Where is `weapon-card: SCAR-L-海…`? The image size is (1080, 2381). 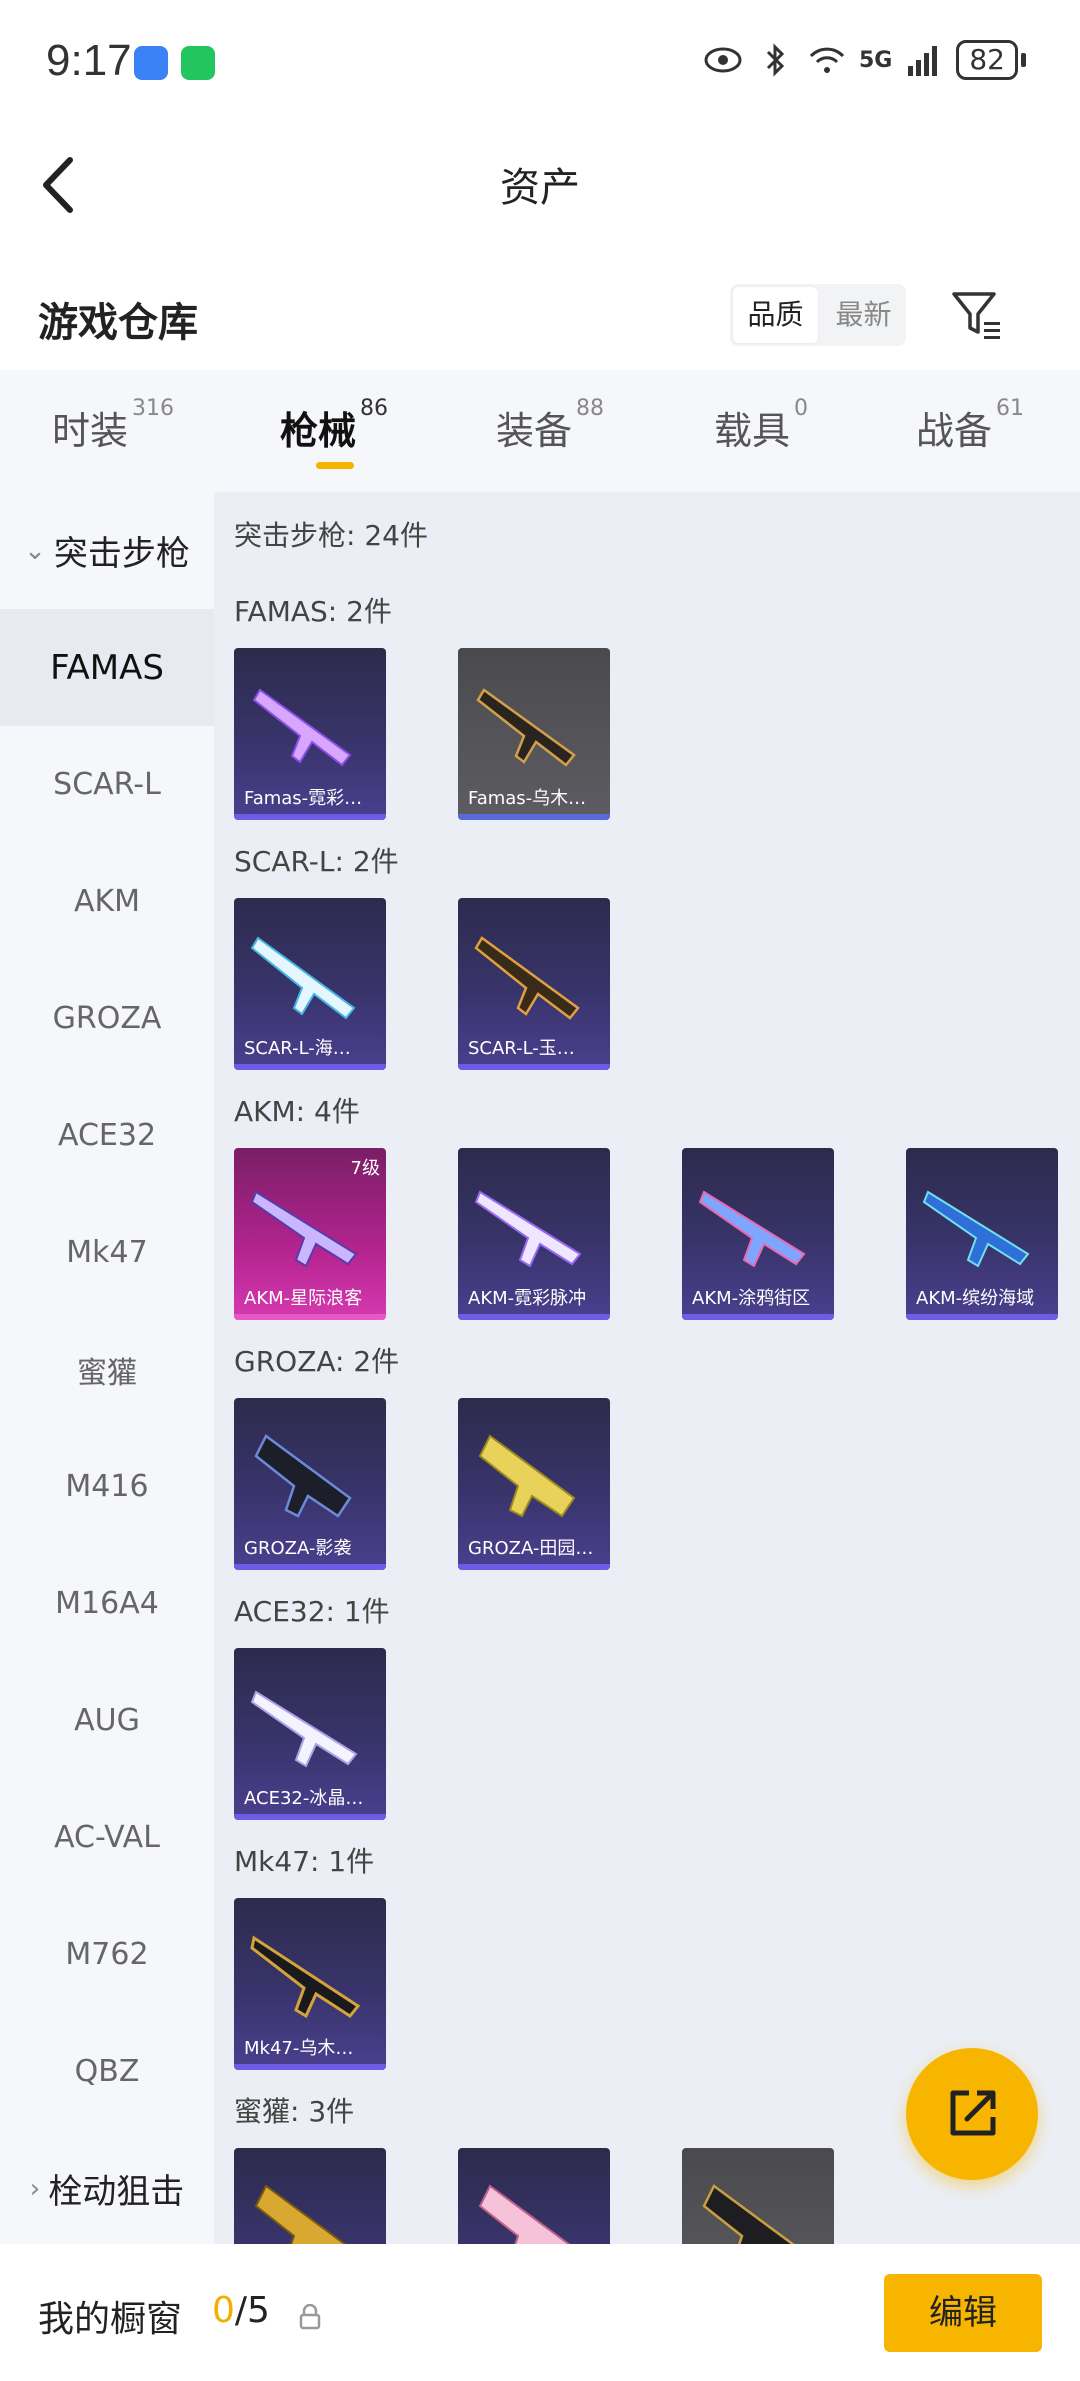 weapon-card: SCAR-L-海… is located at coordinates (310, 984).